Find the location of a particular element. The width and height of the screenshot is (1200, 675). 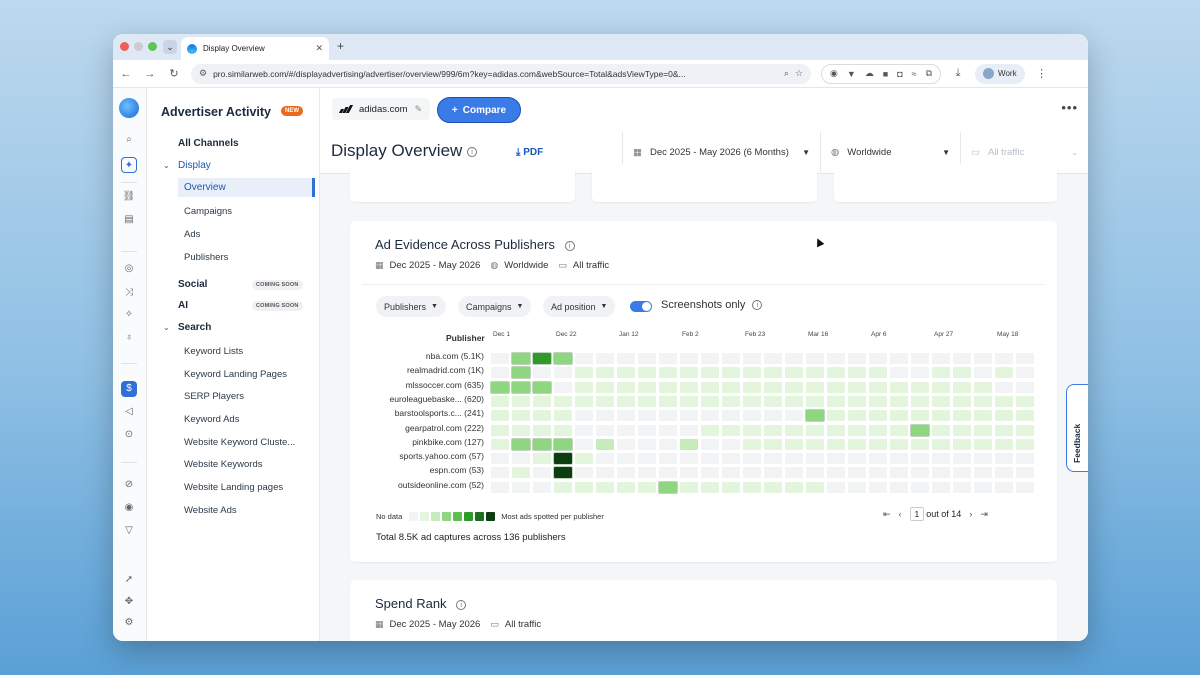

publisher-row-label: barstoolsports.c... (241) is located at coordinates (436, 413).